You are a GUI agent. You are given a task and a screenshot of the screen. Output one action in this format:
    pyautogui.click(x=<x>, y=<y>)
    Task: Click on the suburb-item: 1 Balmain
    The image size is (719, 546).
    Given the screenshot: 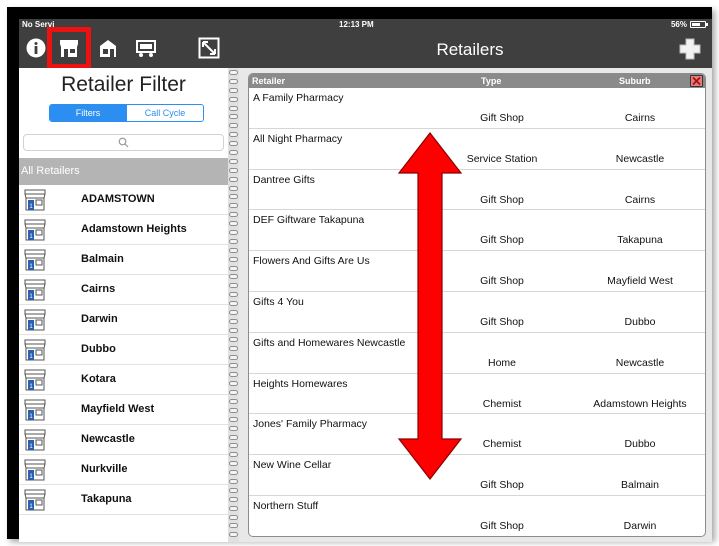 What is the action you would take?
    pyautogui.click(x=123, y=260)
    